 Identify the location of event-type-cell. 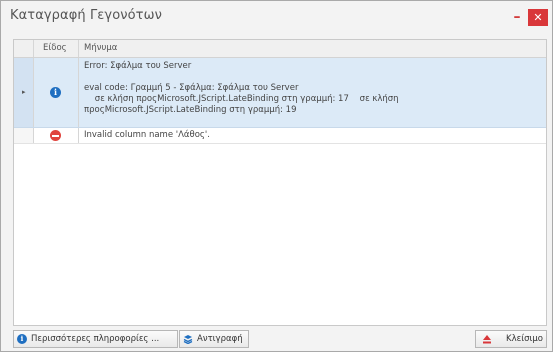
(56, 135).